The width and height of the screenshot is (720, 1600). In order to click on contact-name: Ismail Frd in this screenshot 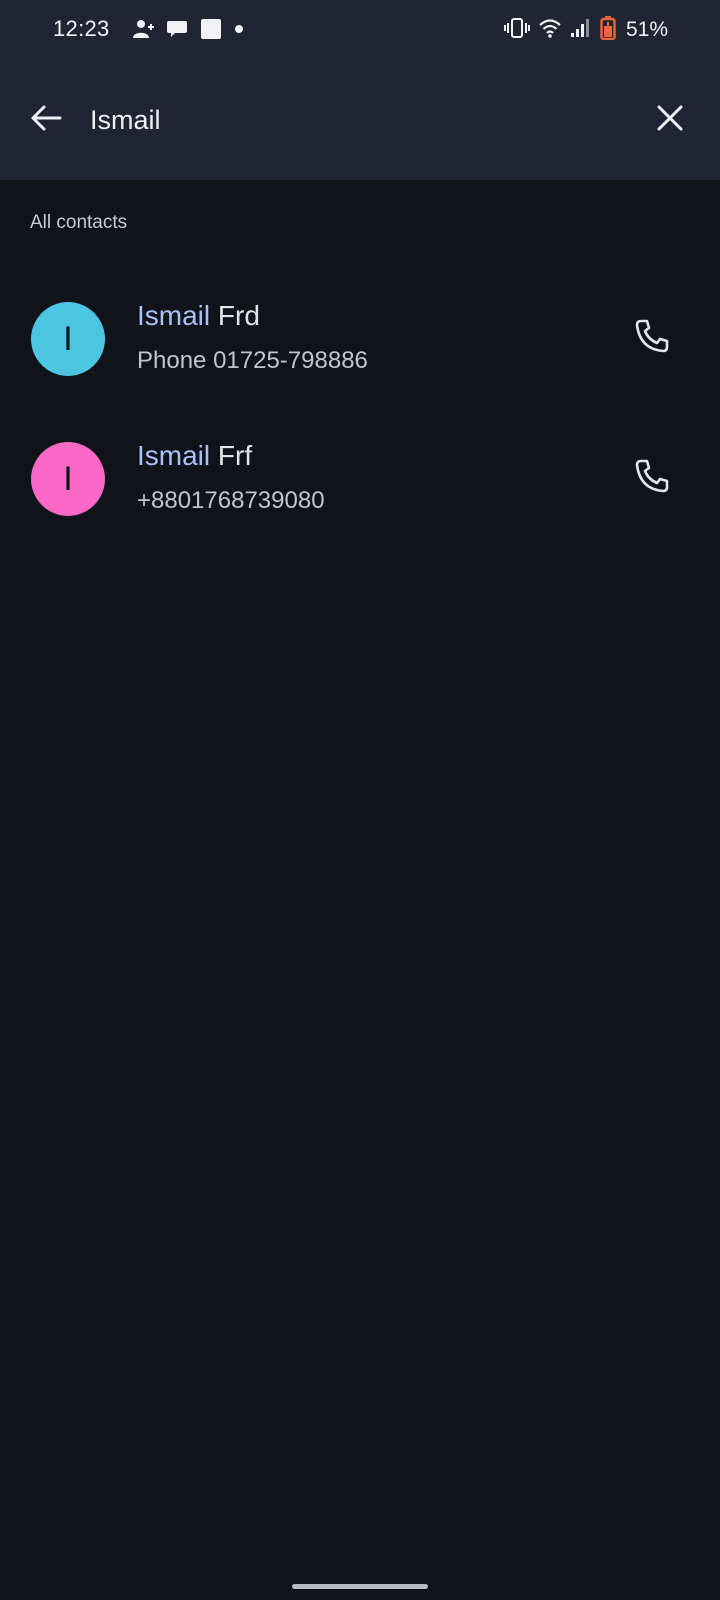, I will do `click(198, 316)`.